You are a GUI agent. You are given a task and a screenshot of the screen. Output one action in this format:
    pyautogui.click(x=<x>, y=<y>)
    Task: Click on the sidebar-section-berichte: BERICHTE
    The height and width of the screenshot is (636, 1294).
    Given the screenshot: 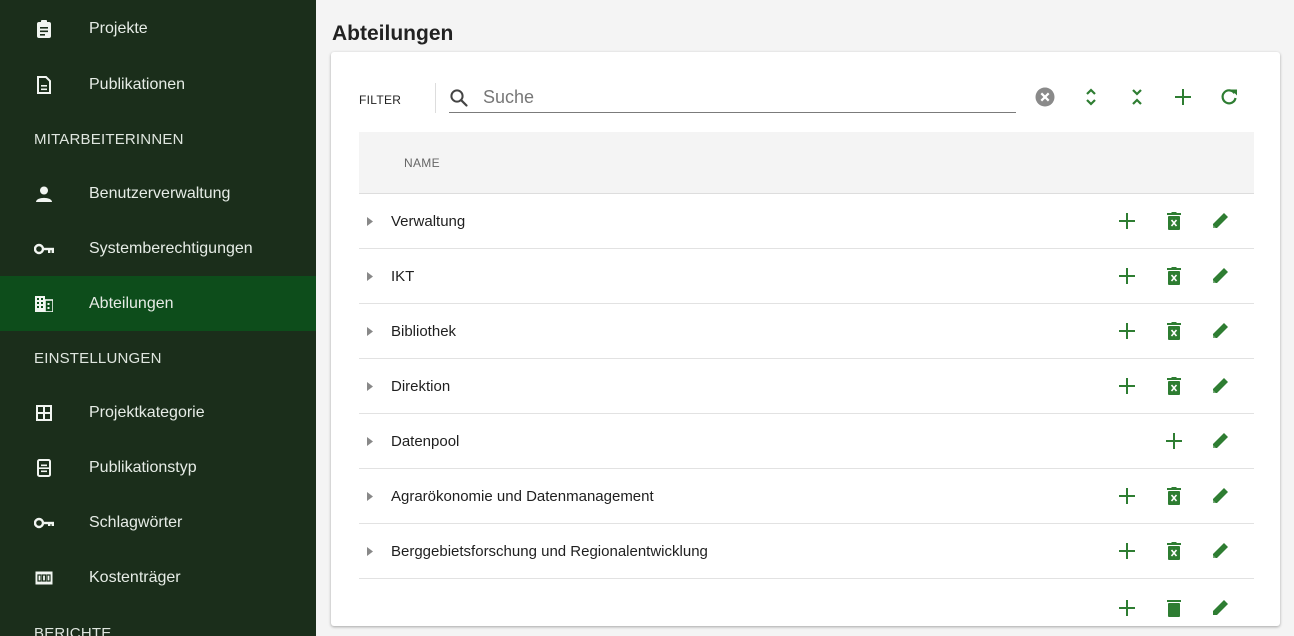 What is the action you would take?
    pyautogui.click(x=73, y=630)
    